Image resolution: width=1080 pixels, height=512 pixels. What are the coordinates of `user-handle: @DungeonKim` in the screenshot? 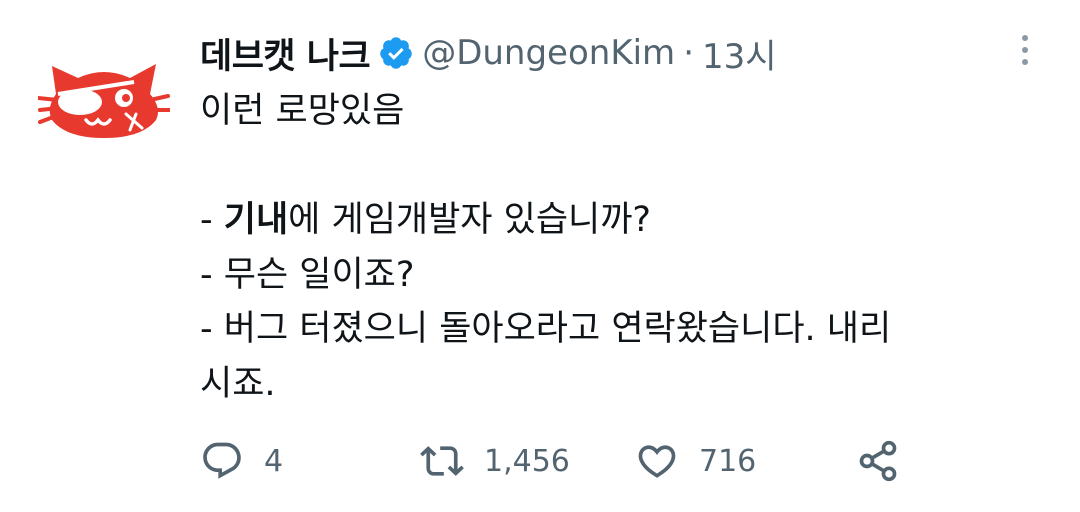 It's located at (548, 53).